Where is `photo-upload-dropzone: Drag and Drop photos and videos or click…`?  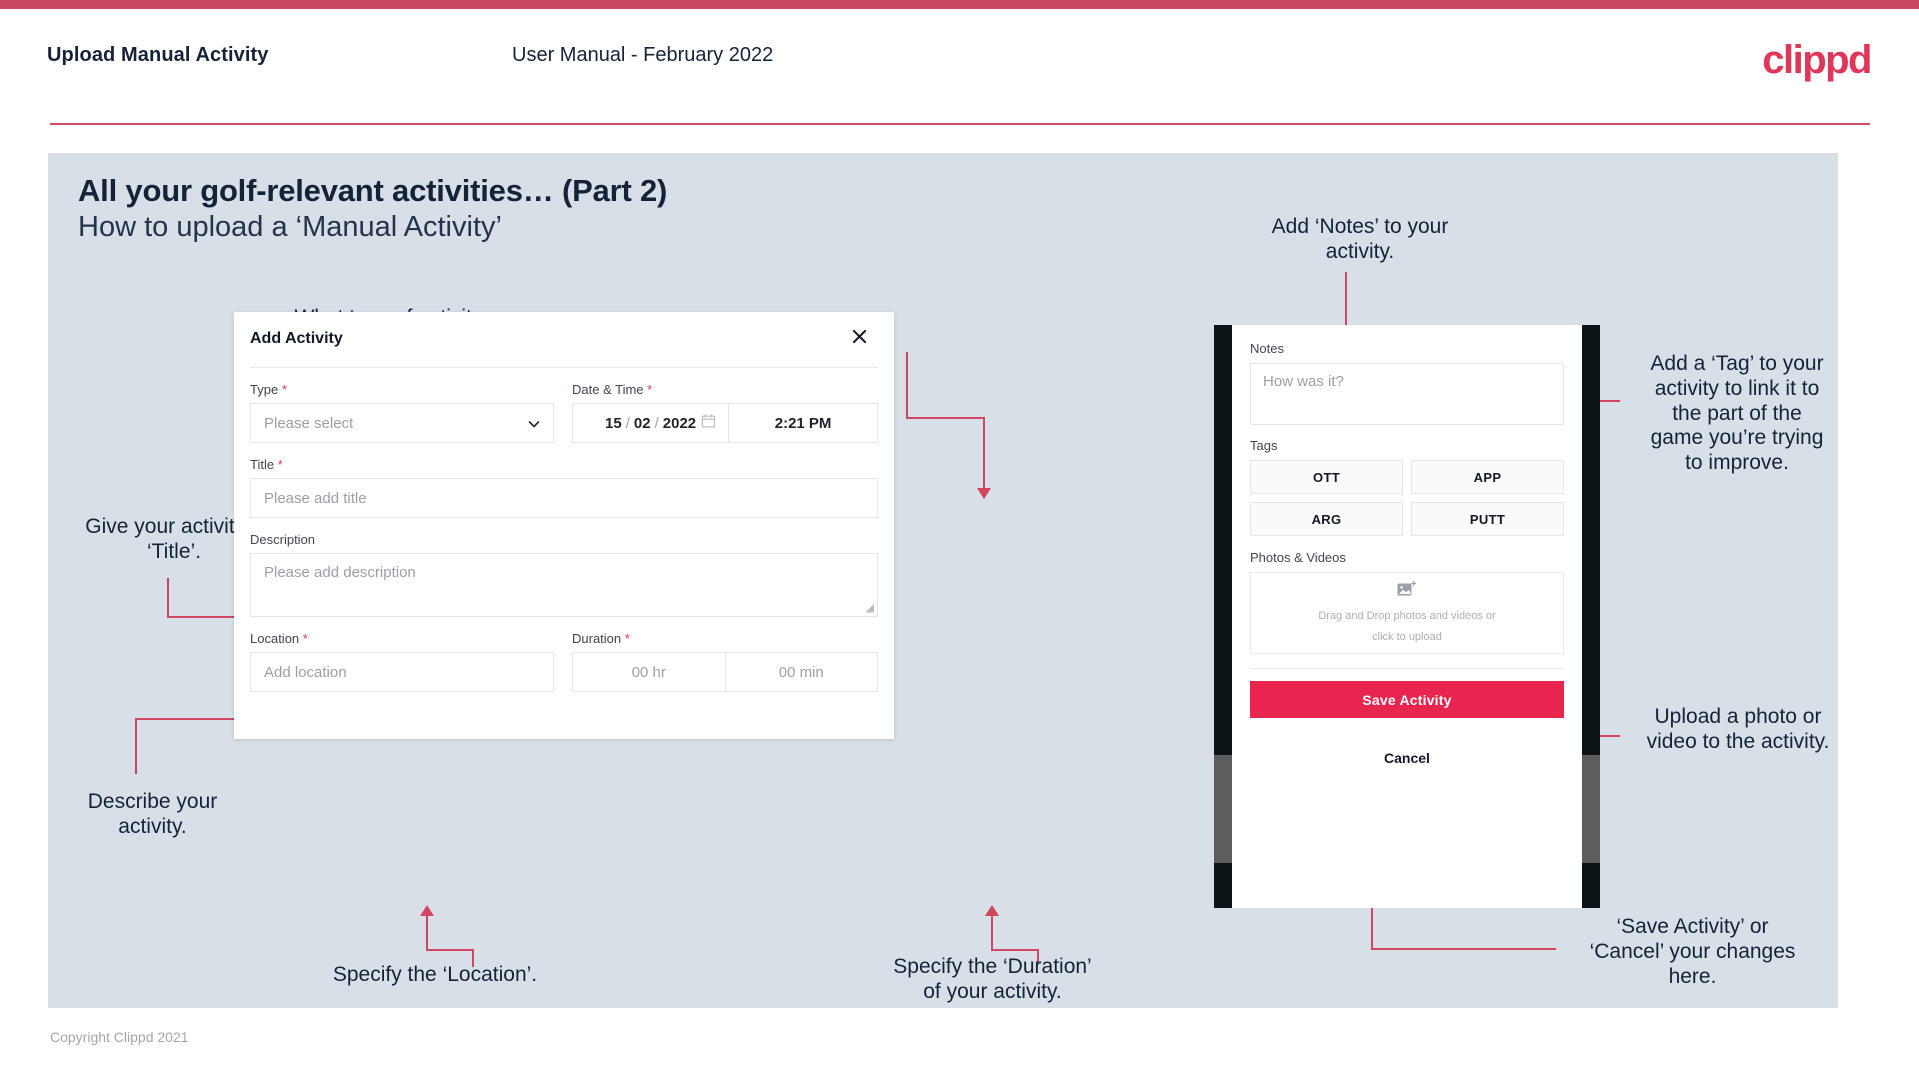 photo-upload-dropzone: Drag and Drop photos and videos or click… is located at coordinates (1407, 613).